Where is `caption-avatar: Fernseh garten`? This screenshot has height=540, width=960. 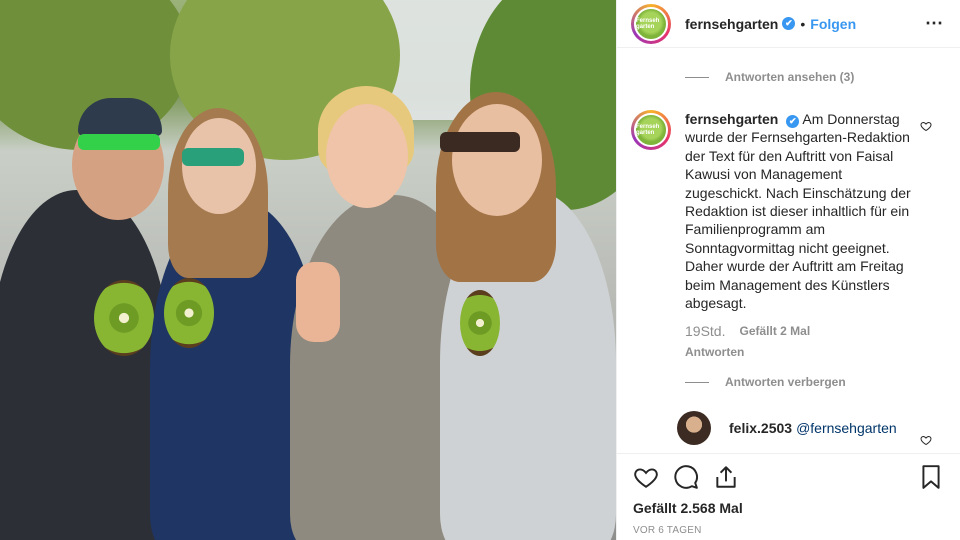 caption-avatar: Fernseh garten is located at coordinates (651, 130).